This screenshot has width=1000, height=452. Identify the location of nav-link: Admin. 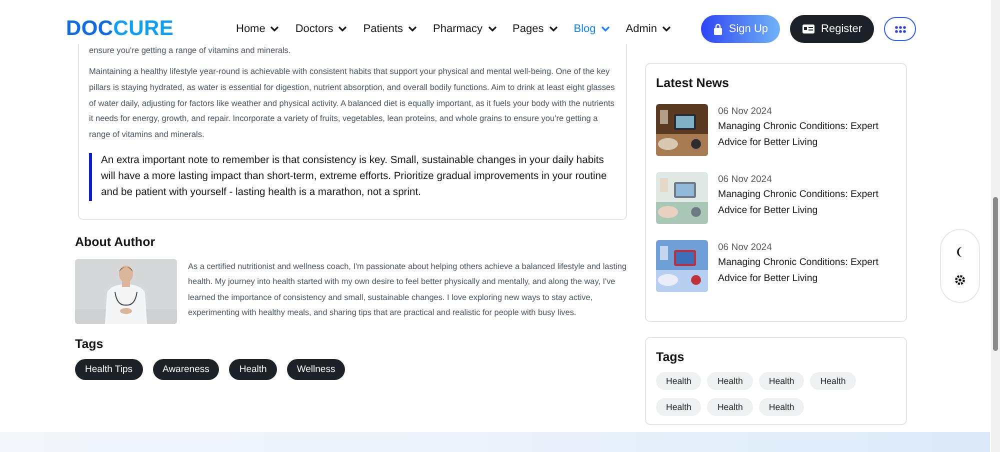
(648, 29).